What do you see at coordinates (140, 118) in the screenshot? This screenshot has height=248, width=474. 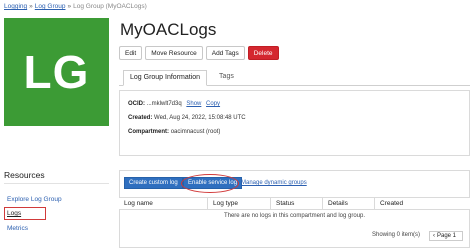 I see `created-label: Created:` at bounding box center [140, 118].